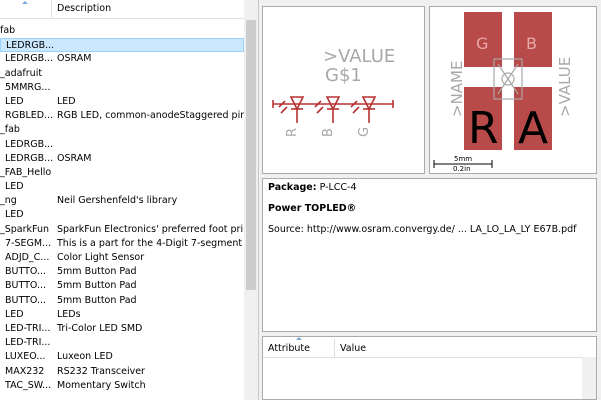  Describe the element at coordinates (100, 328) in the screenshot. I see `row-description: Tri-Color LED SMD` at that location.